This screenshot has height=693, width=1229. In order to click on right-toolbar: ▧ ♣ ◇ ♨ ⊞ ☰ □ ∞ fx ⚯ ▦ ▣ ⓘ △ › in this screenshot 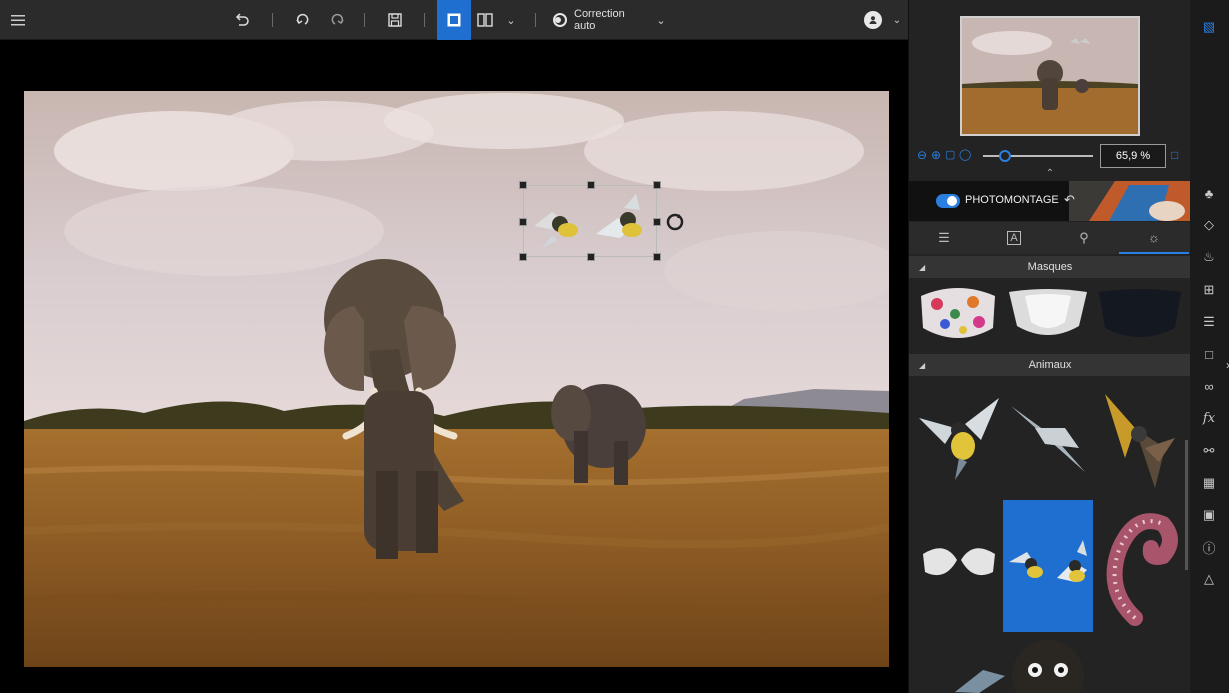, I will do `click(1209, 346)`.